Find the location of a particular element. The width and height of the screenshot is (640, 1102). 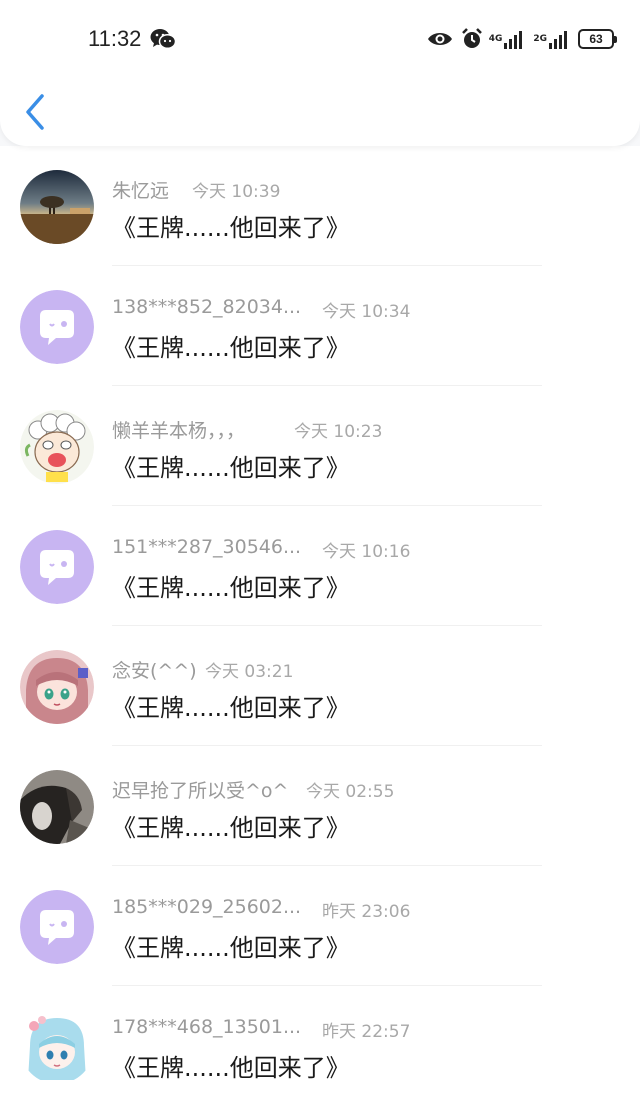

list-item: 懒羊羊本杨，，， 今天 10:23 《王牌......他回来了》 is located at coordinates (320, 446).